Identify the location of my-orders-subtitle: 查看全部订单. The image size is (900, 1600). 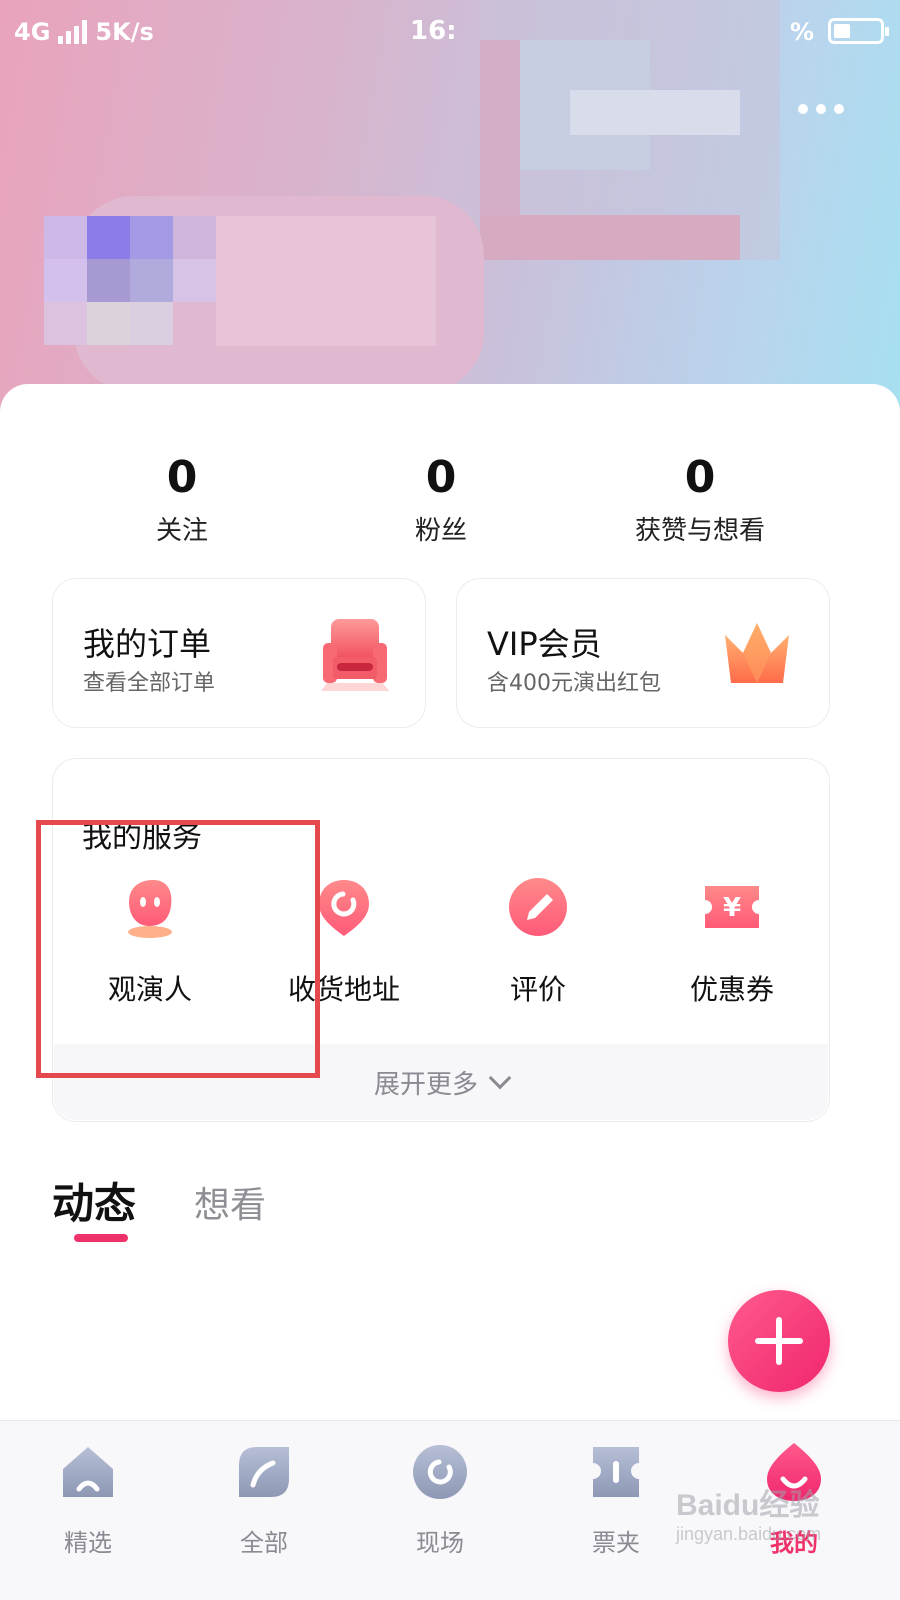
(149, 683).